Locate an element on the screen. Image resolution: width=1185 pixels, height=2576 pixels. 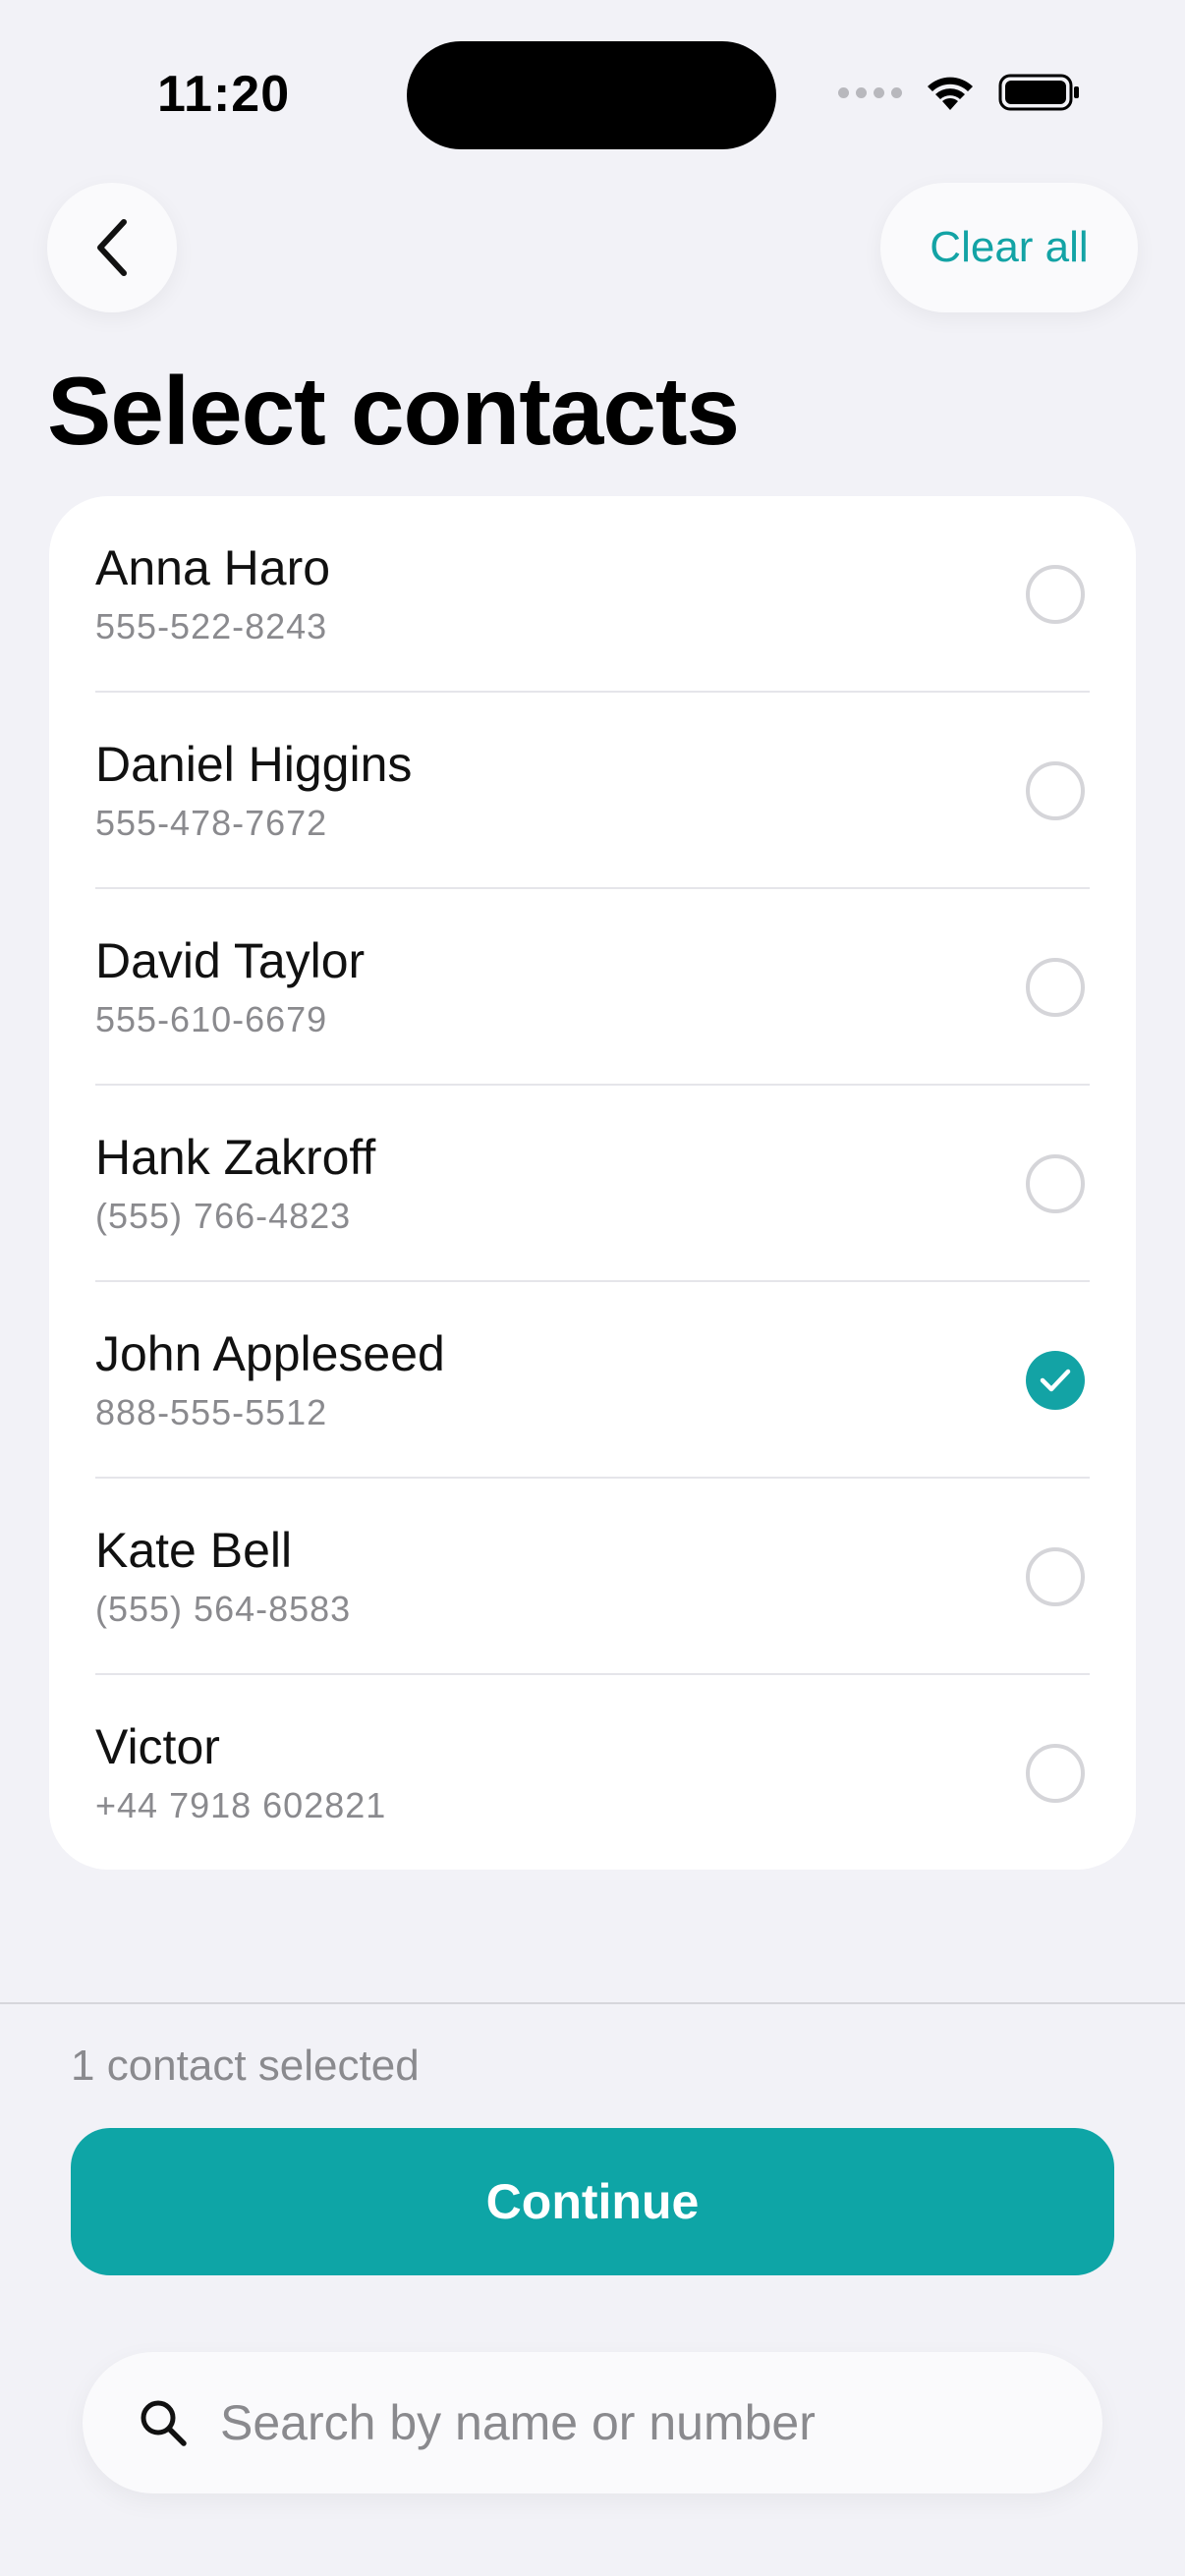
select-radio-checked is located at coordinates (1056, 1380).